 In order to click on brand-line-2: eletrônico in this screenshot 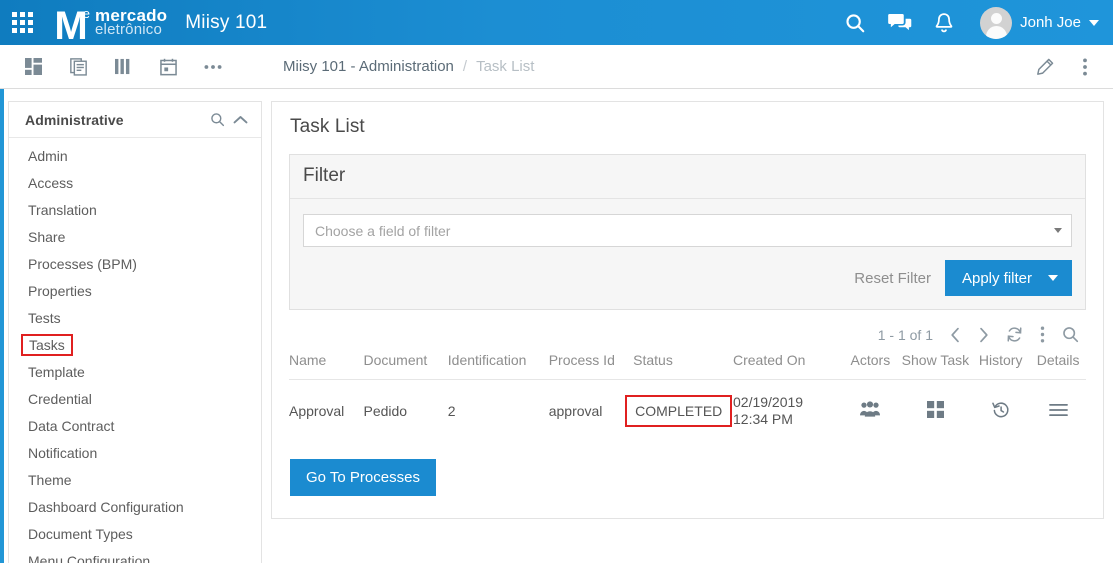, I will do `click(129, 29)`.